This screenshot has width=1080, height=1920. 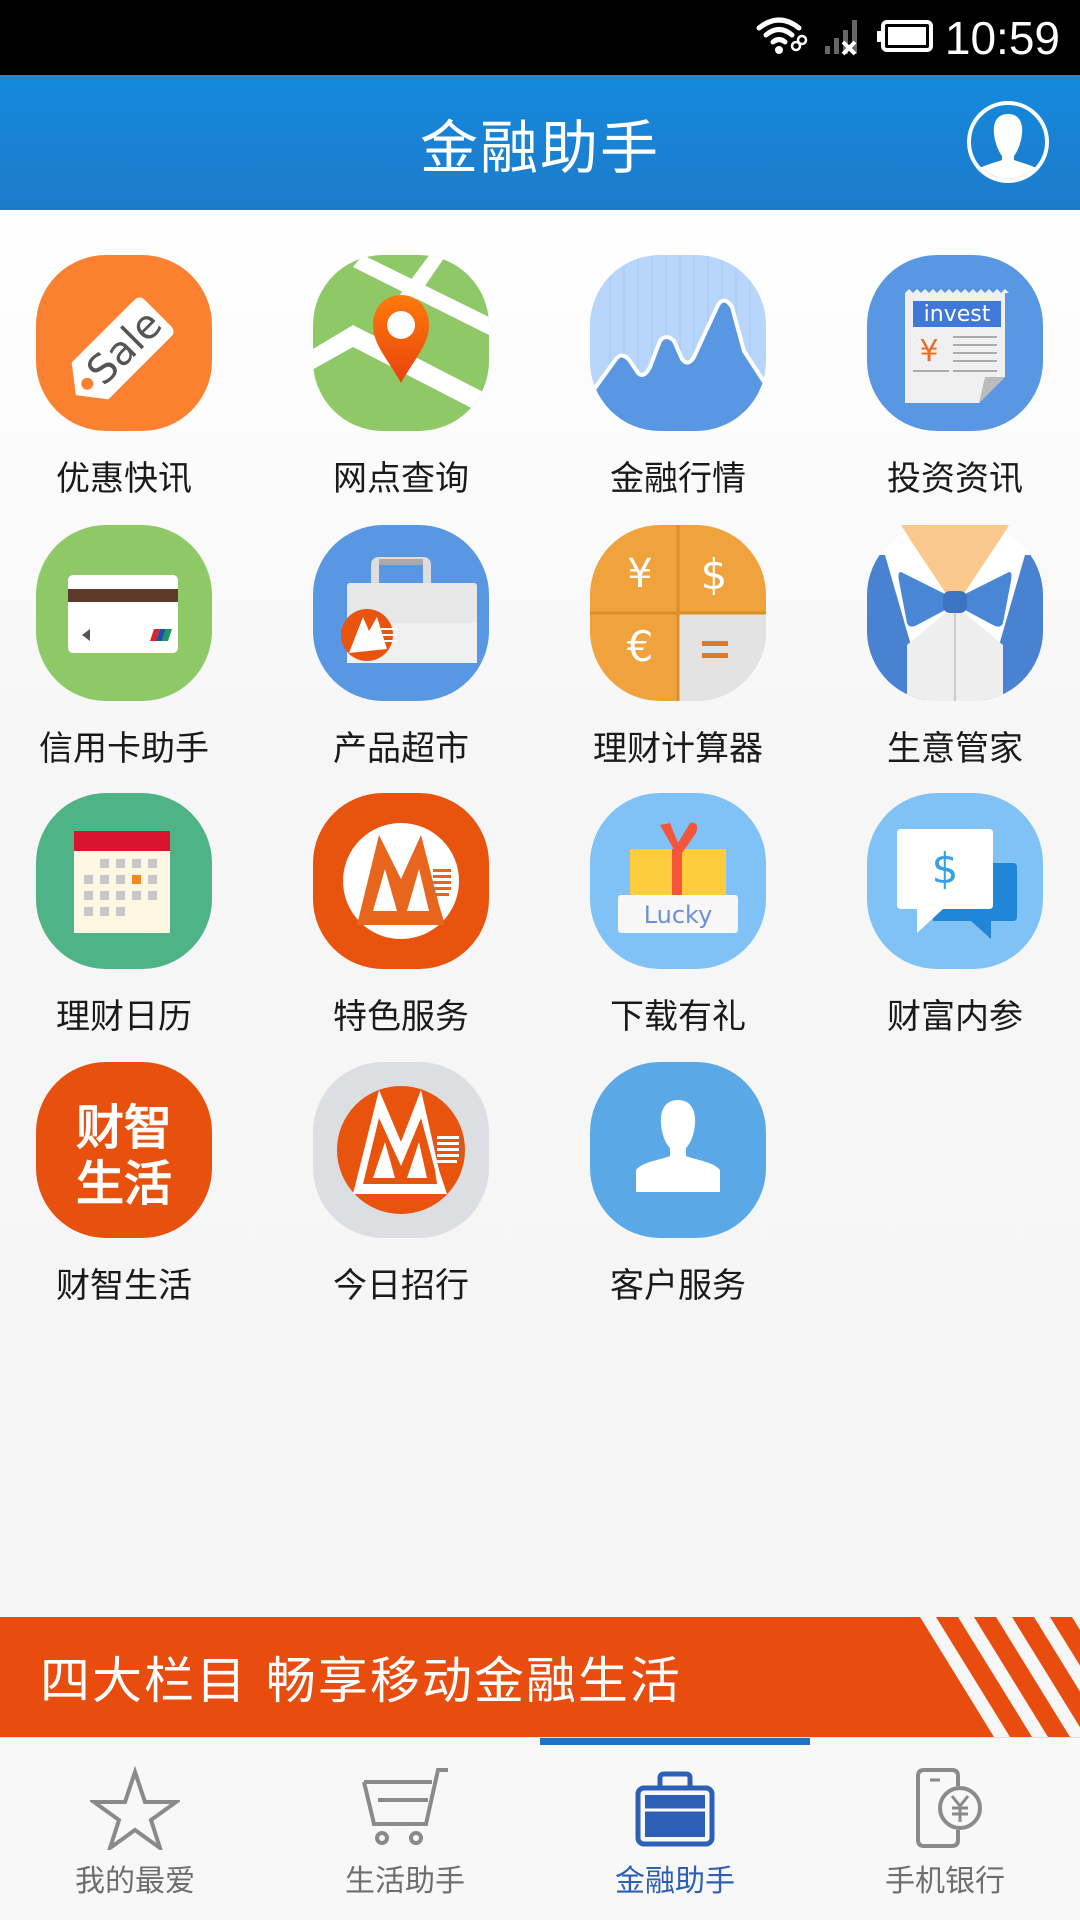 I want to click on invest-news-icon: invest ¥, so click(x=955, y=343).